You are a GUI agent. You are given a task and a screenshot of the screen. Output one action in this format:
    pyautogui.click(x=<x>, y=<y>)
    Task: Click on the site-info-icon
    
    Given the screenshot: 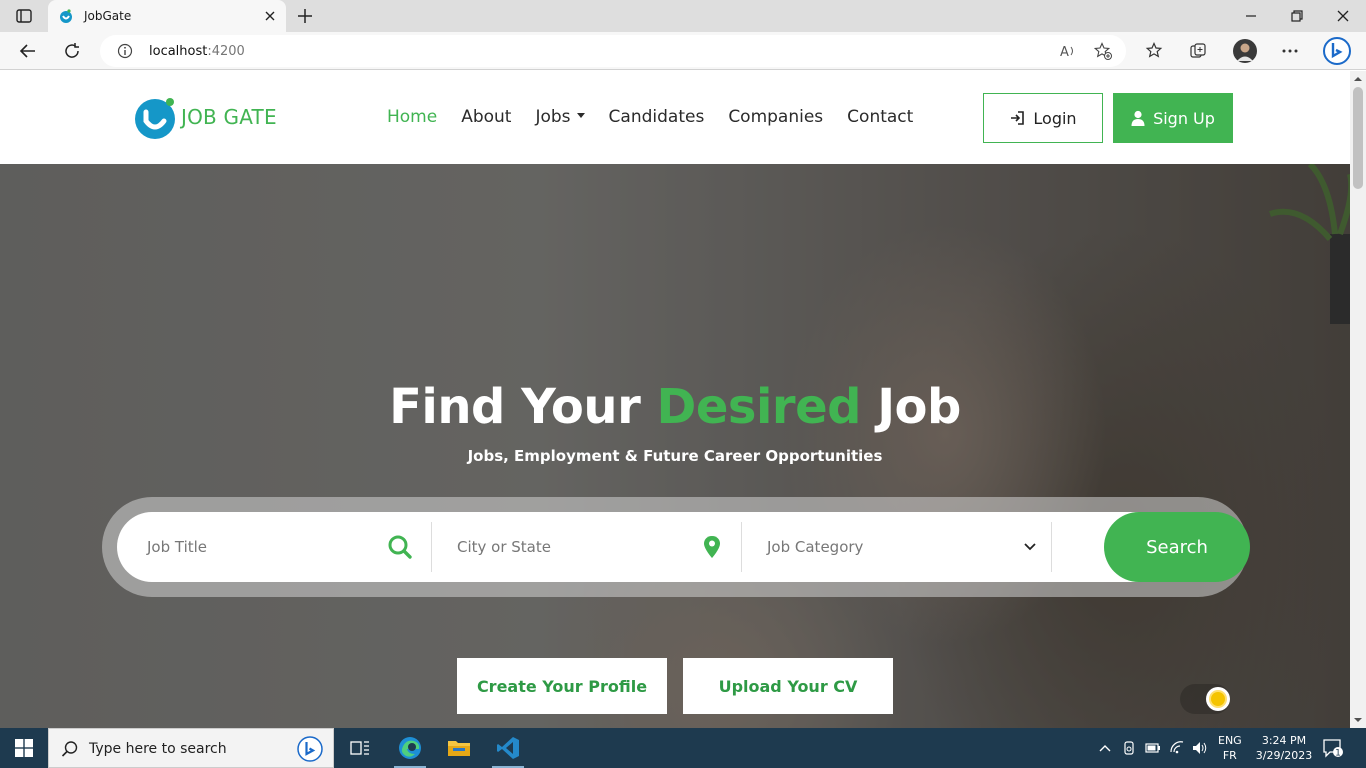 What is the action you would take?
    pyautogui.click(x=125, y=51)
    